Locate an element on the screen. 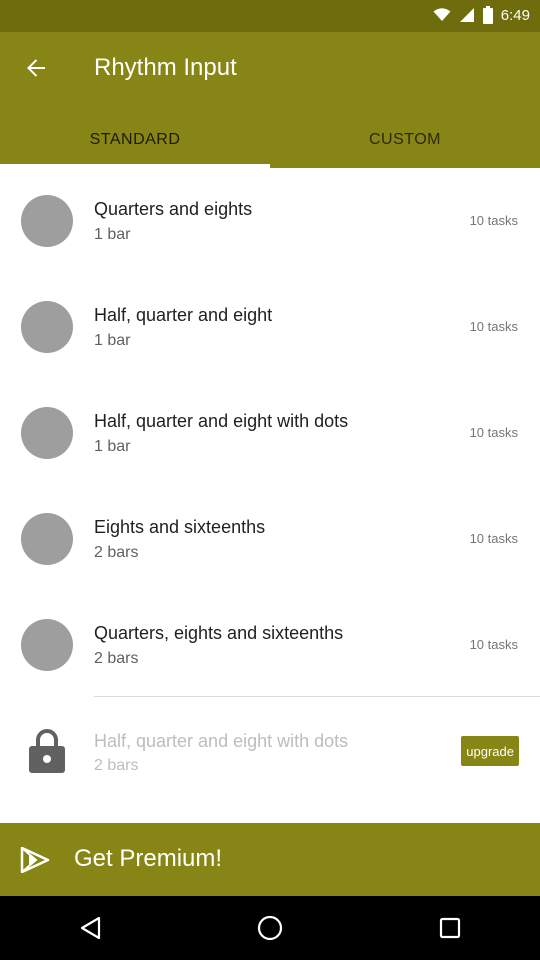  status-time: 6:49 is located at coordinates (515, 15).